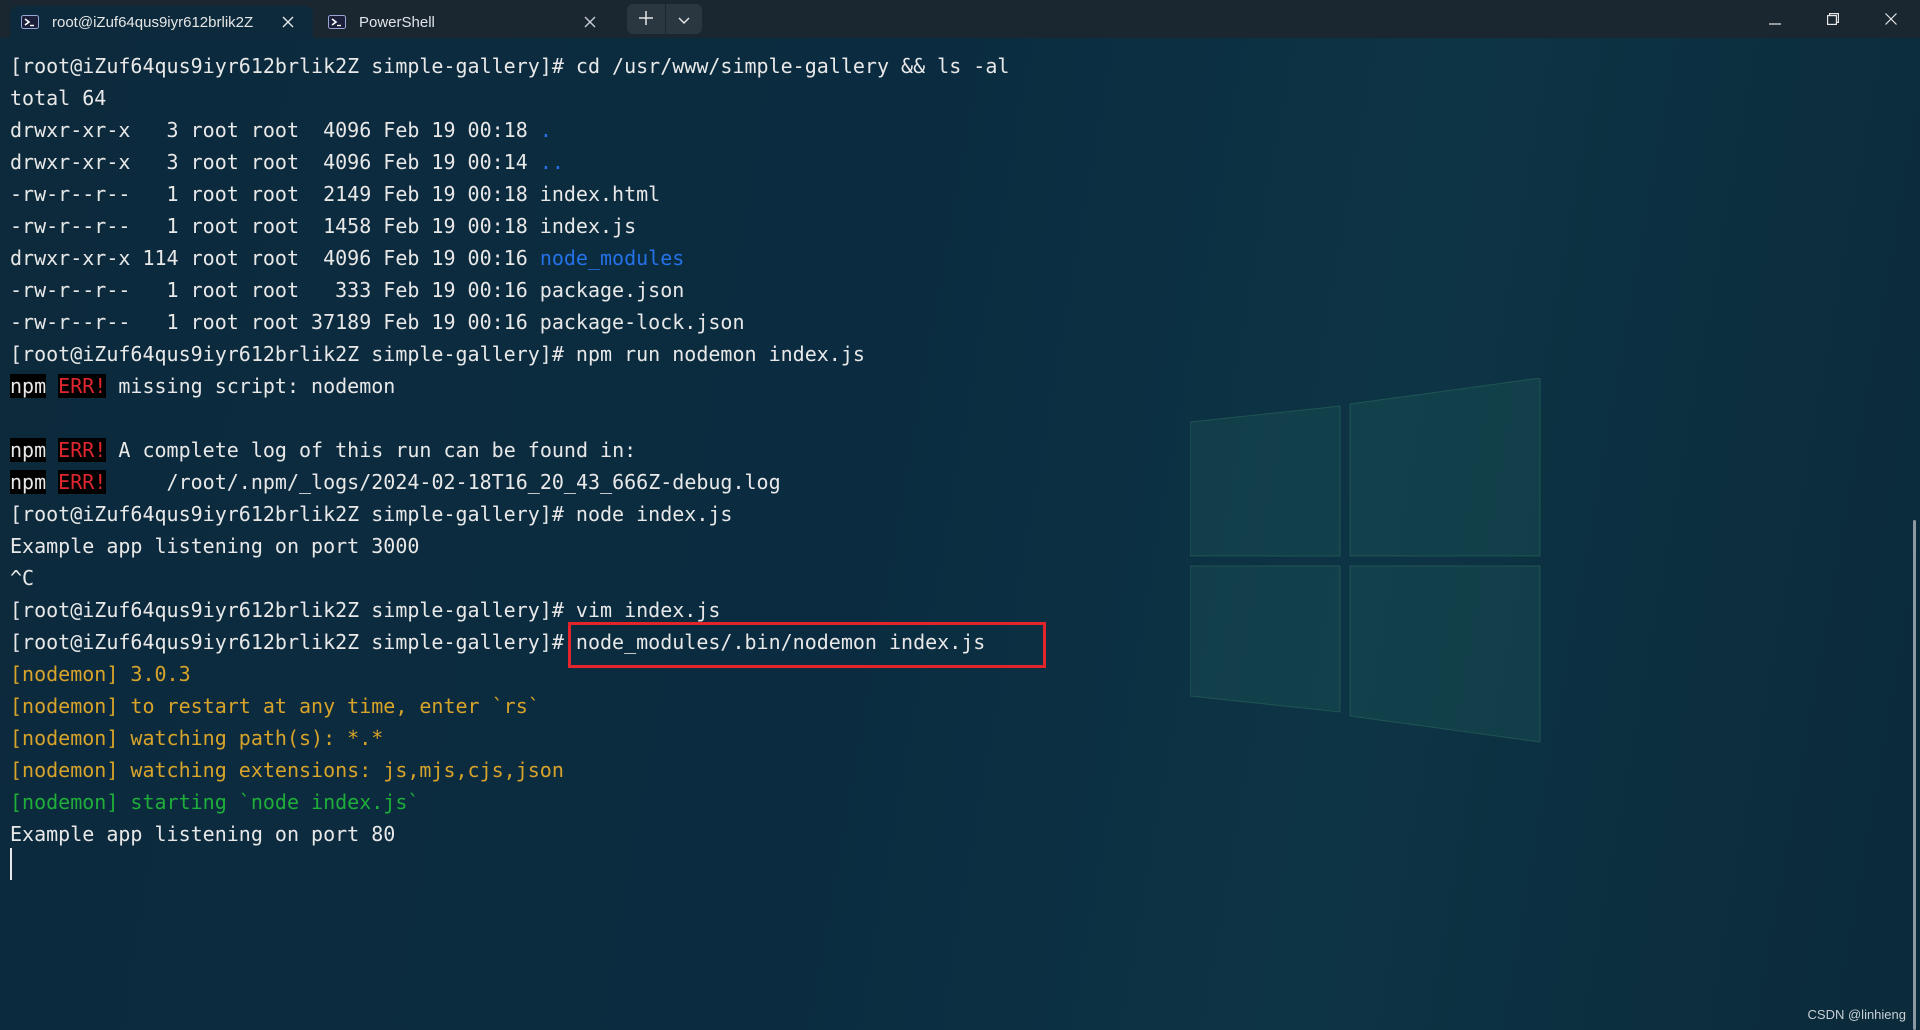 This screenshot has height=1030, width=1920. What do you see at coordinates (251, 386) in the screenshot?
I see `terminal-text: missing script: nodemon` at bounding box center [251, 386].